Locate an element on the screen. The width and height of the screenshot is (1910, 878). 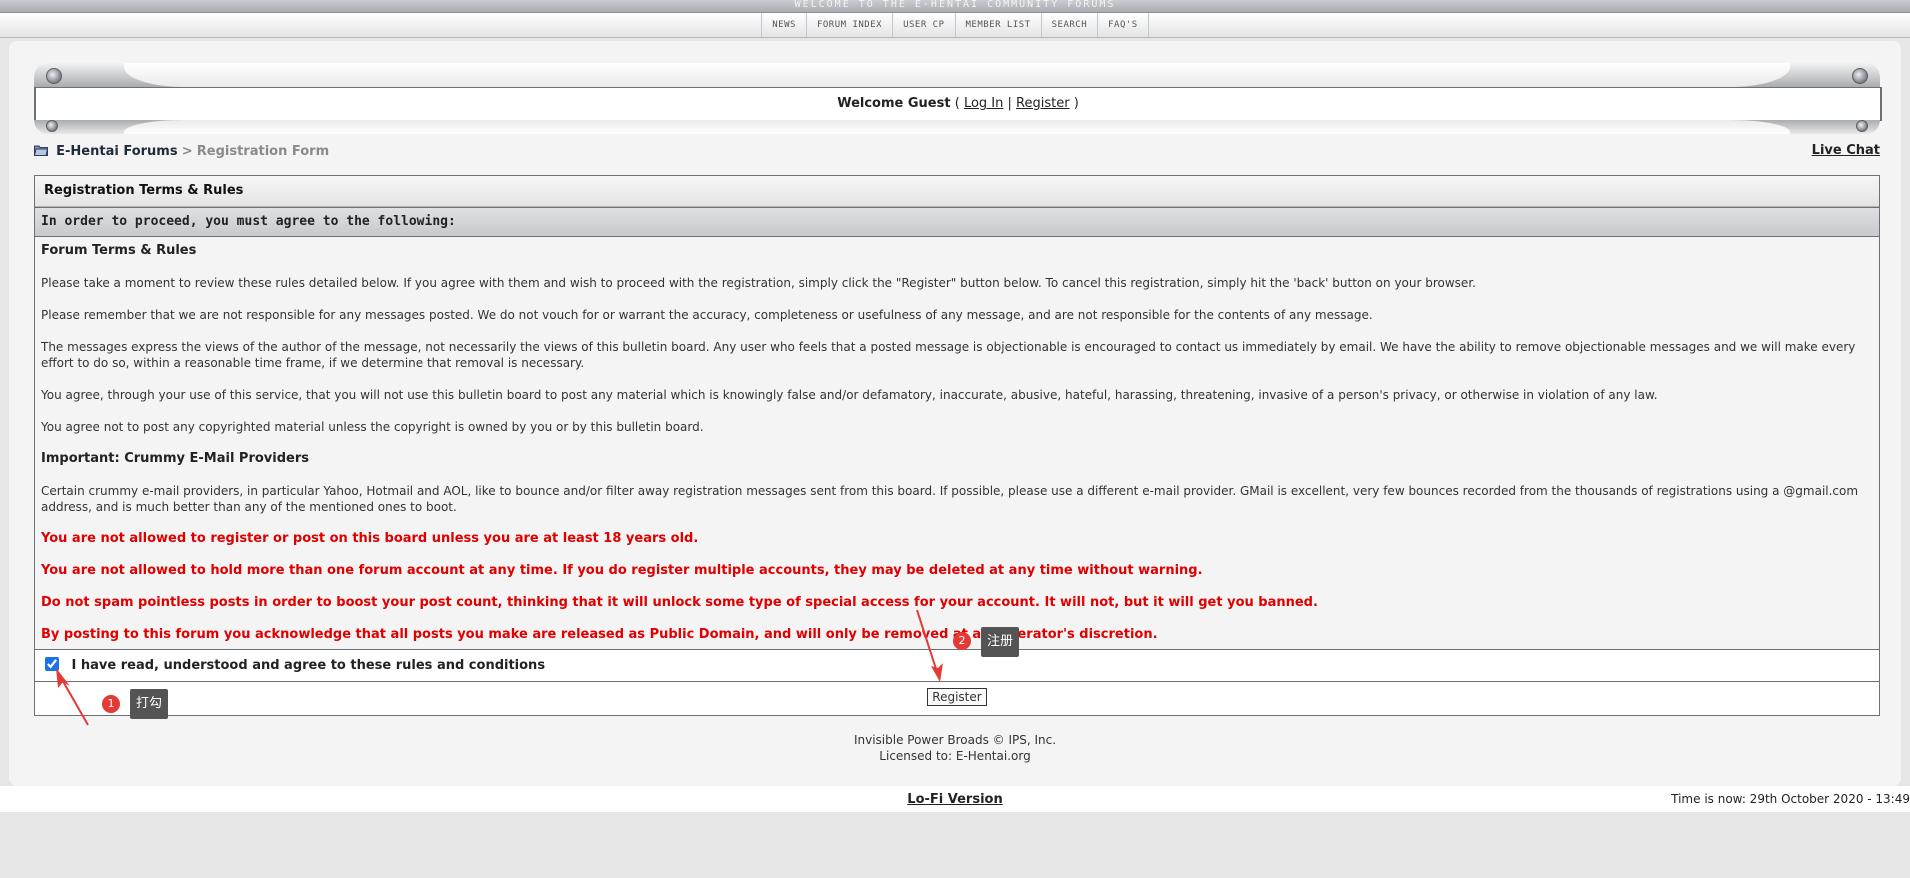
annotation-badge-1: 1 is located at coordinates (111, 704).